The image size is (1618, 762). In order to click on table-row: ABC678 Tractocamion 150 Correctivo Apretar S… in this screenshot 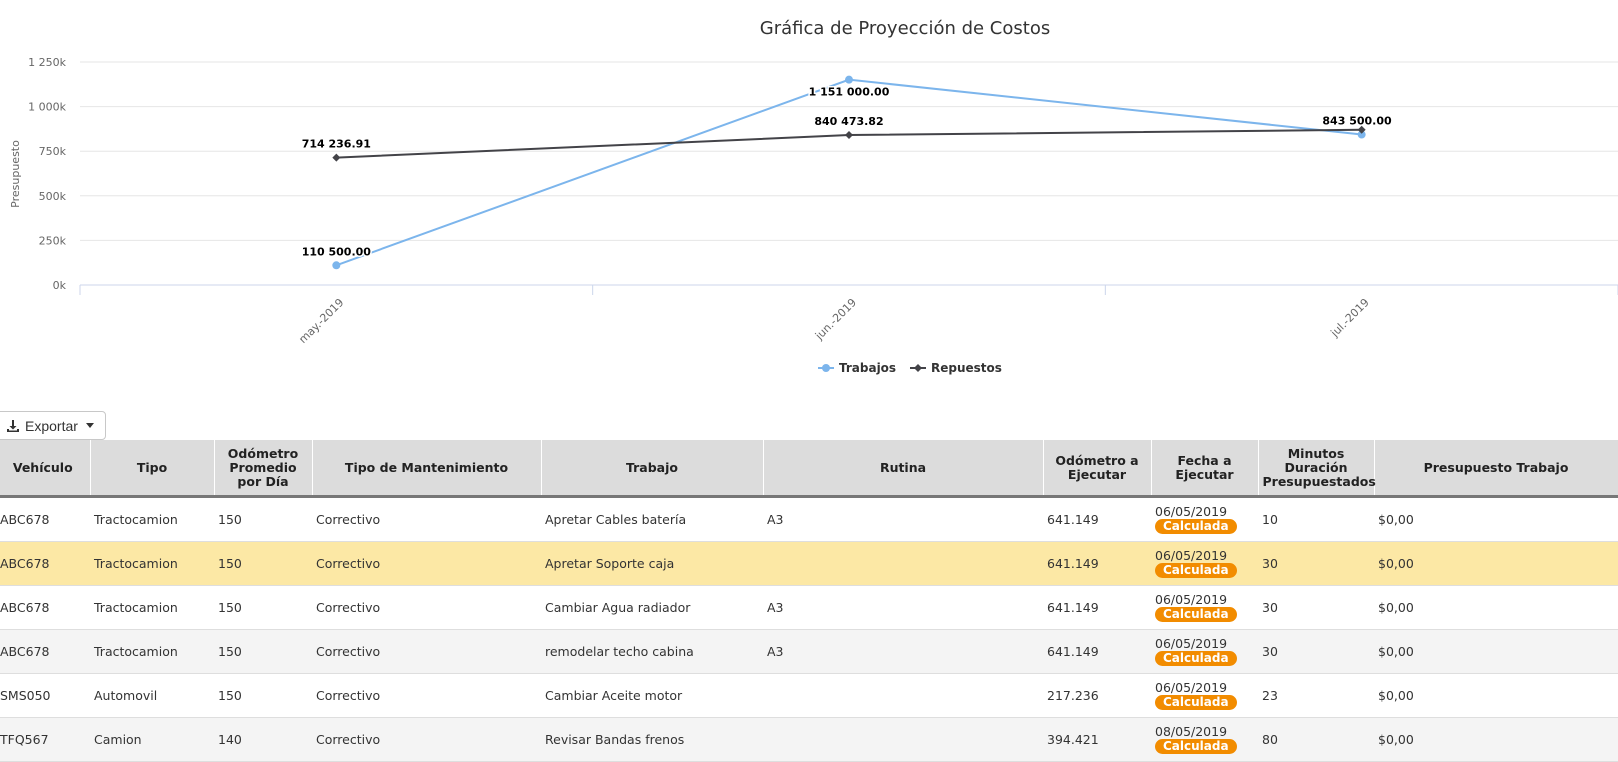, I will do `click(809, 563)`.